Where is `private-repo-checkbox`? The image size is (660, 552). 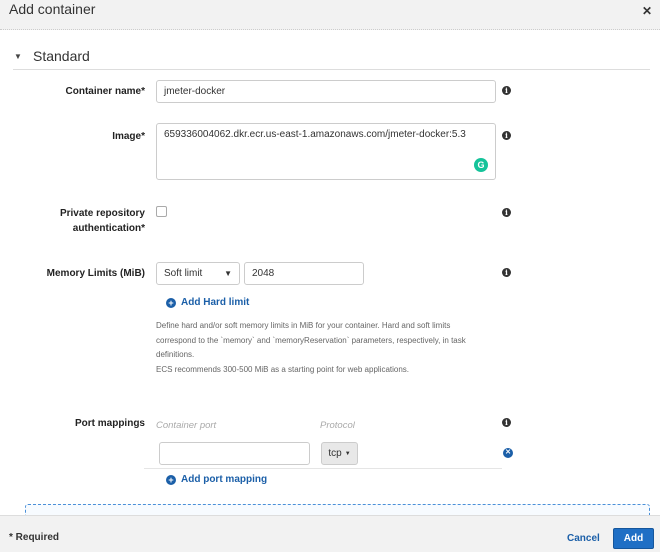 private-repo-checkbox is located at coordinates (161, 211).